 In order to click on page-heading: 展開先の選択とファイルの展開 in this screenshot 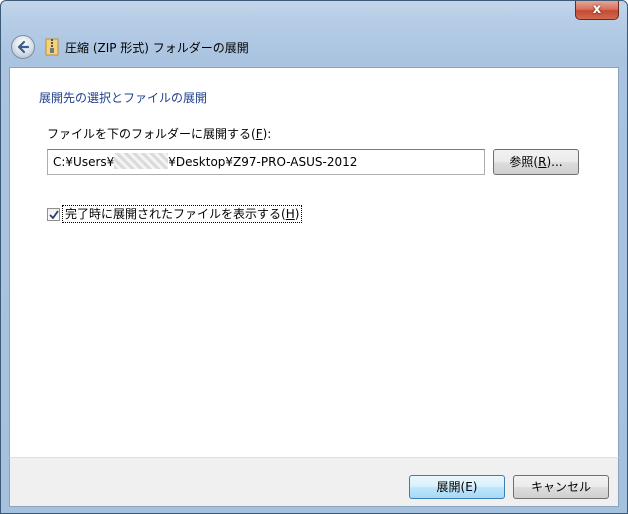, I will do `click(123, 98)`.